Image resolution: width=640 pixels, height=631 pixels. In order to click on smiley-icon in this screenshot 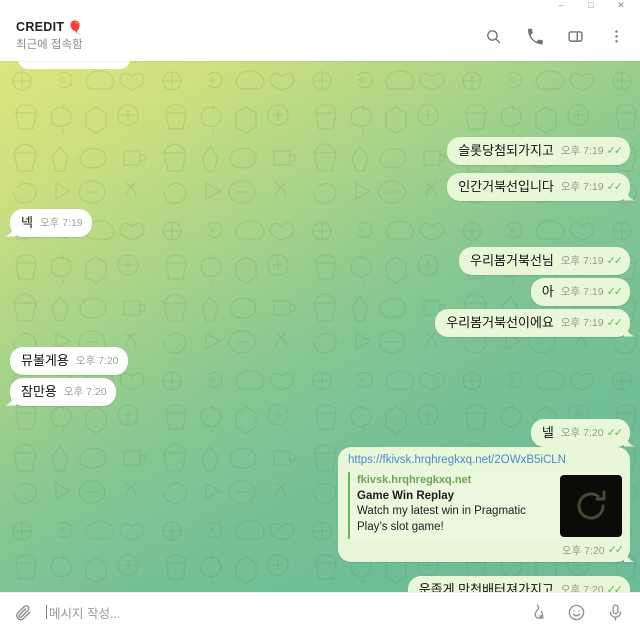, I will do `click(576, 612)`.